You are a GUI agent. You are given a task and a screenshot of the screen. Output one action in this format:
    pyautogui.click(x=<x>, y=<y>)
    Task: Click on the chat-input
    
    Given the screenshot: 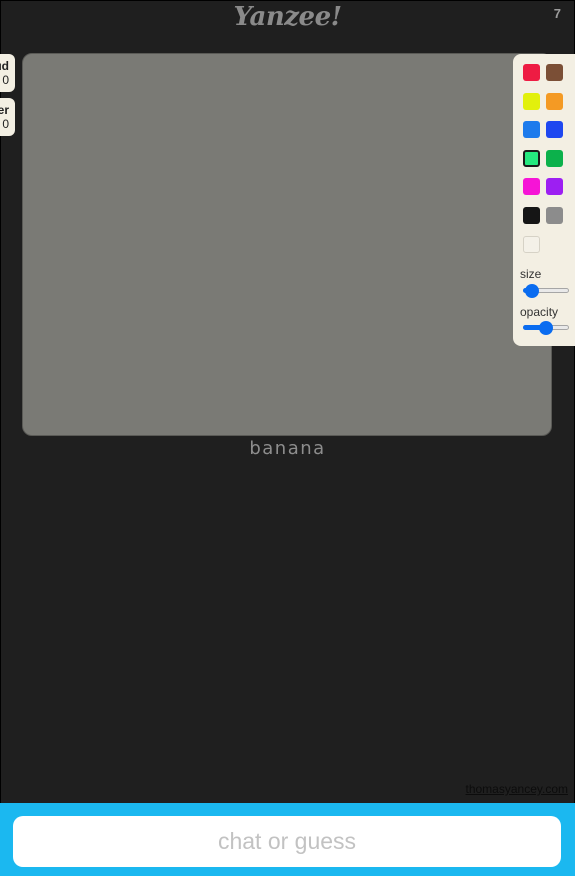 What is the action you would take?
    pyautogui.click(x=287, y=841)
    